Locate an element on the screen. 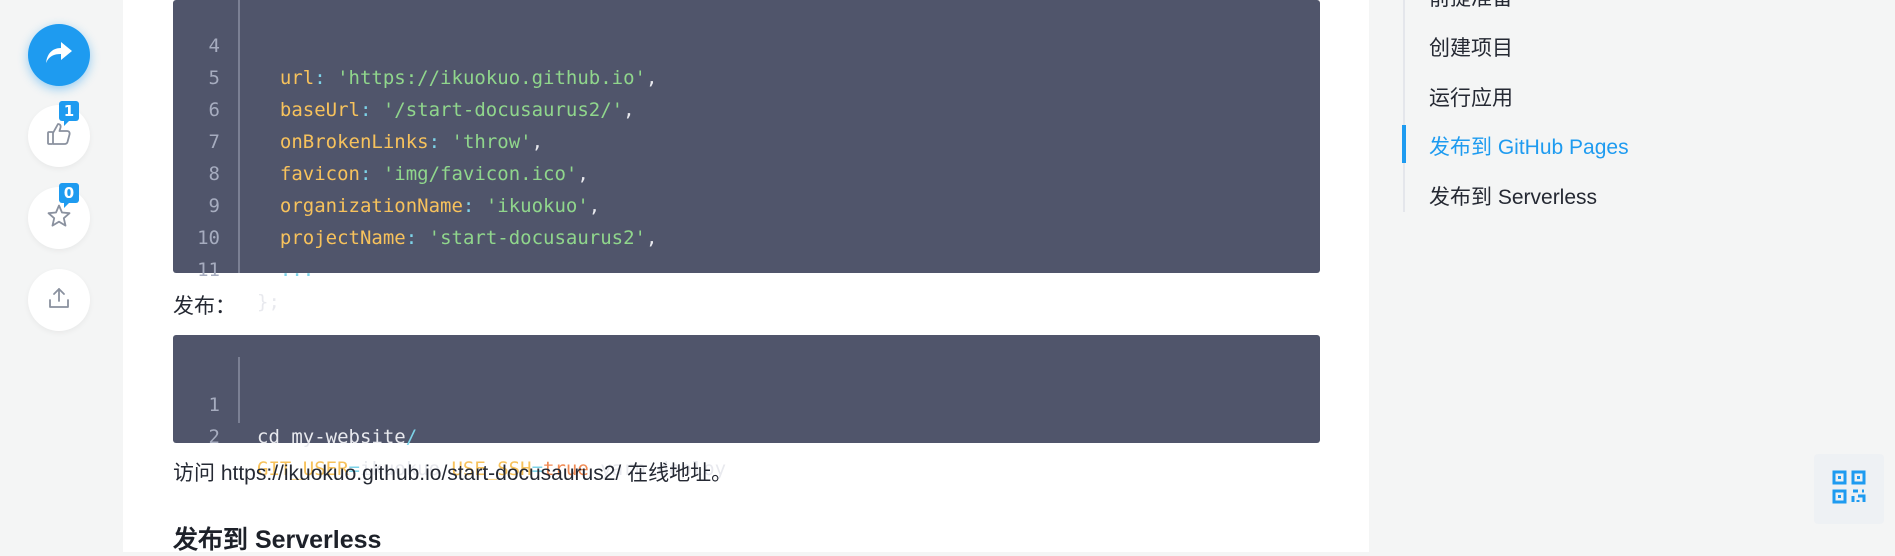 The height and width of the screenshot is (556, 1895). code-line: 9 projectName: 'start-docusaurus2', is located at coordinates (746, 203).